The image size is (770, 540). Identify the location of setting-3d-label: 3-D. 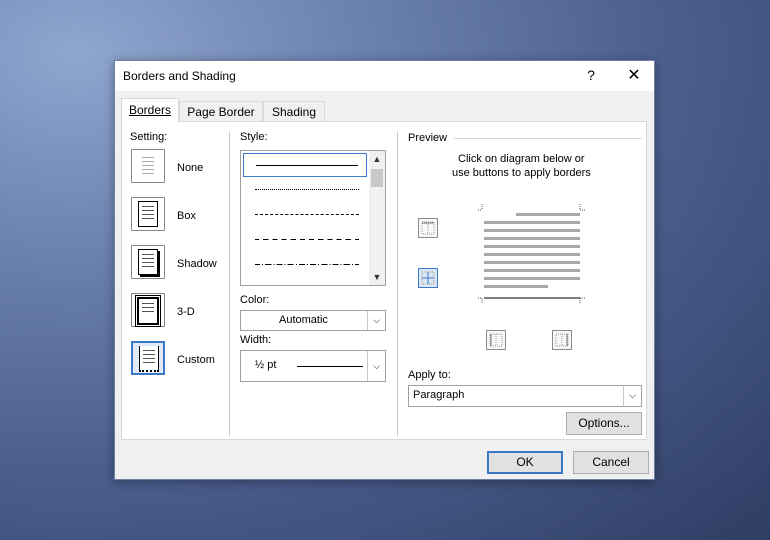
(186, 312).